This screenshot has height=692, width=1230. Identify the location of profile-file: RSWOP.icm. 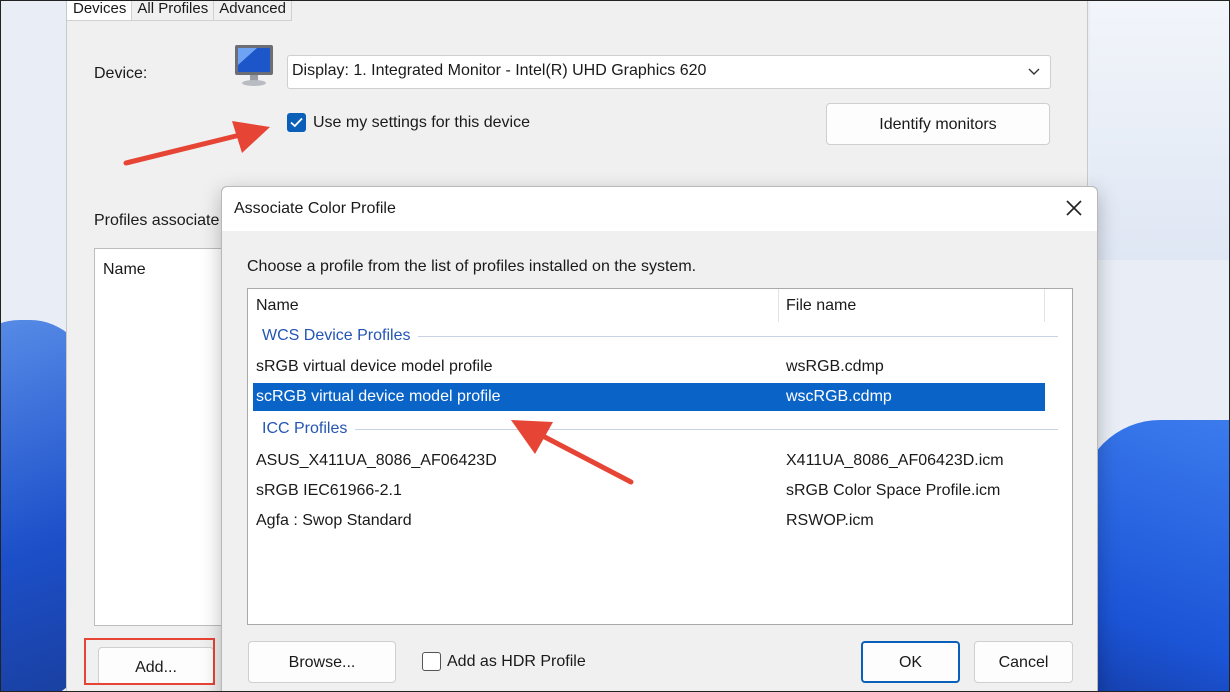
(830, 520).